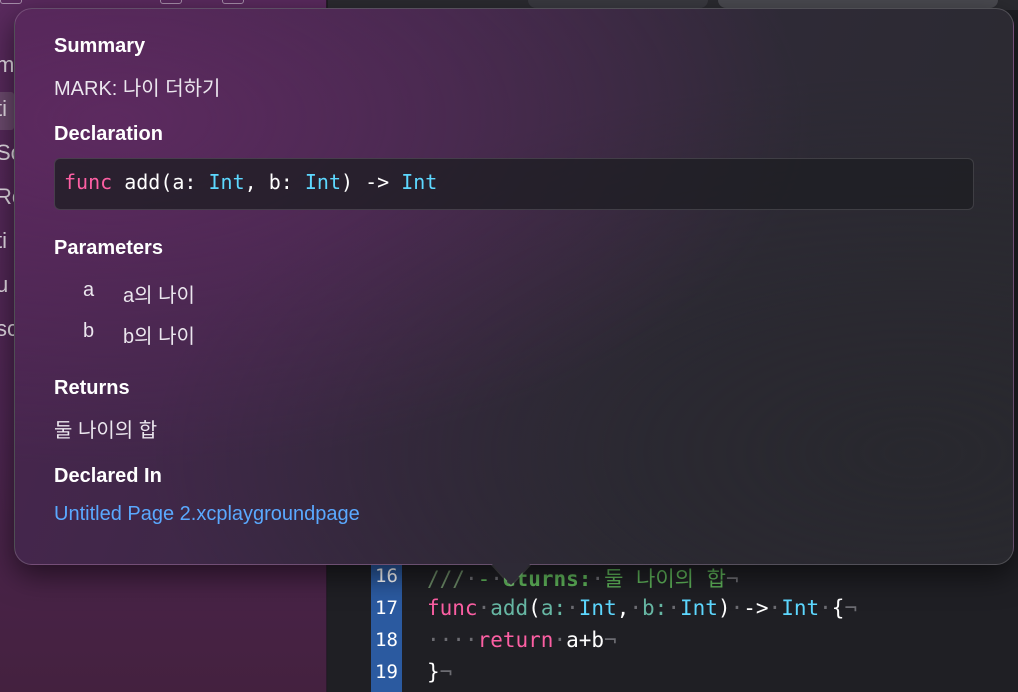 The width and height of the screenshot is (1018, 692). Describe the element at coordinates (166, 182) in the screenshot. I see `decl-function-name: add(a:` at that location.